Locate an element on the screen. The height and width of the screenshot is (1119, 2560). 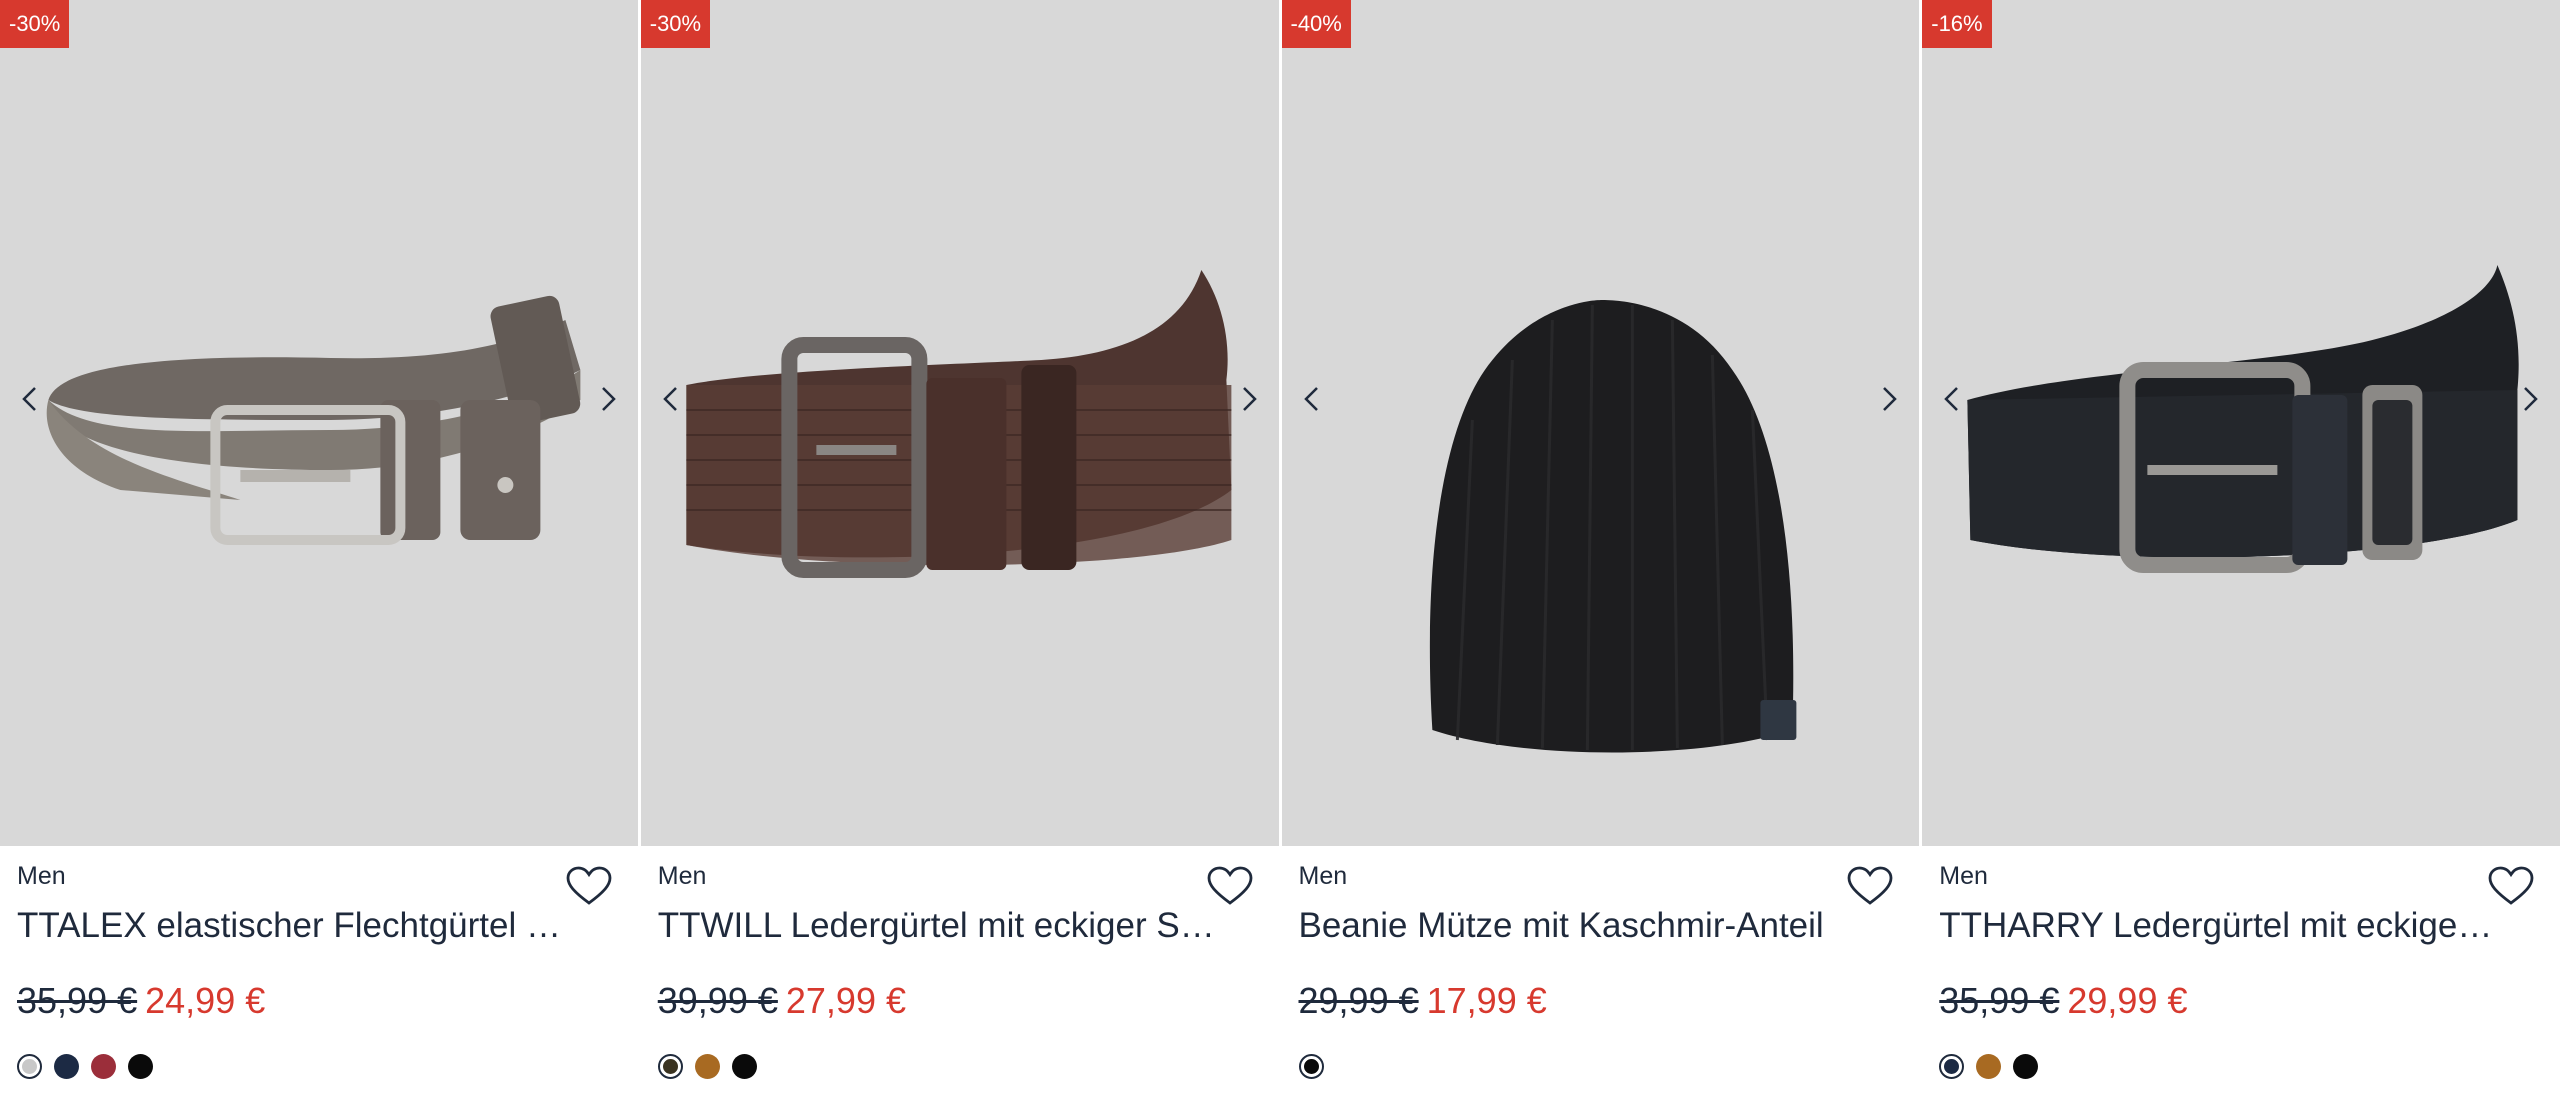
price-row: 35,99 €29,99 € is located at coordinates (2063, 1001).